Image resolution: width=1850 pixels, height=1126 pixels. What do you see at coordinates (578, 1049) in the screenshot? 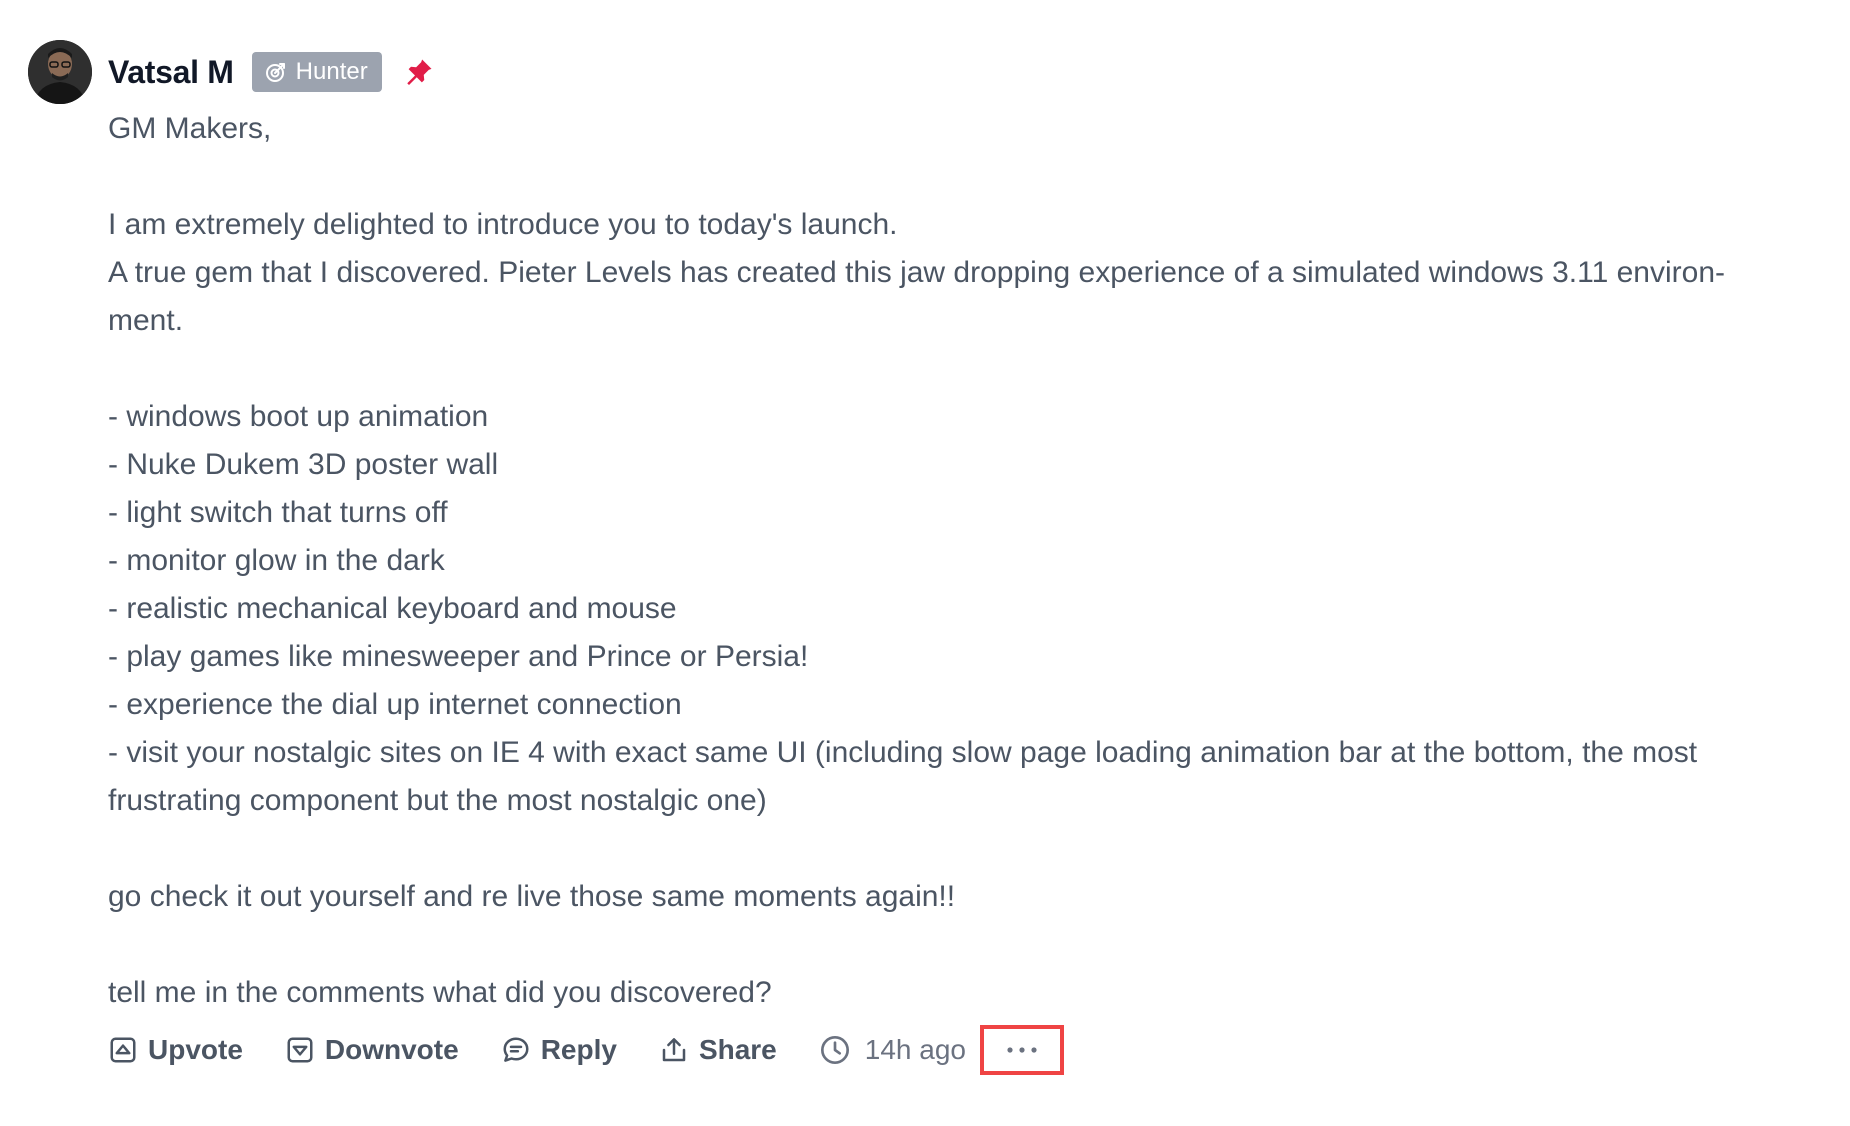
I see `reply-label: Reply` at bounding box center [578, 1049].